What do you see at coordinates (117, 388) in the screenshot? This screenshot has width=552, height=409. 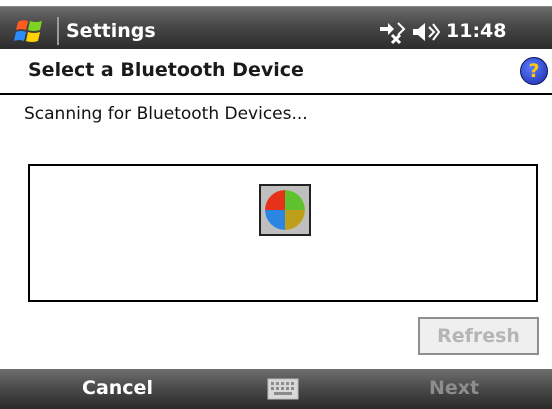 I see `cancel-button: Cancel` at bounding box center [117, 388].